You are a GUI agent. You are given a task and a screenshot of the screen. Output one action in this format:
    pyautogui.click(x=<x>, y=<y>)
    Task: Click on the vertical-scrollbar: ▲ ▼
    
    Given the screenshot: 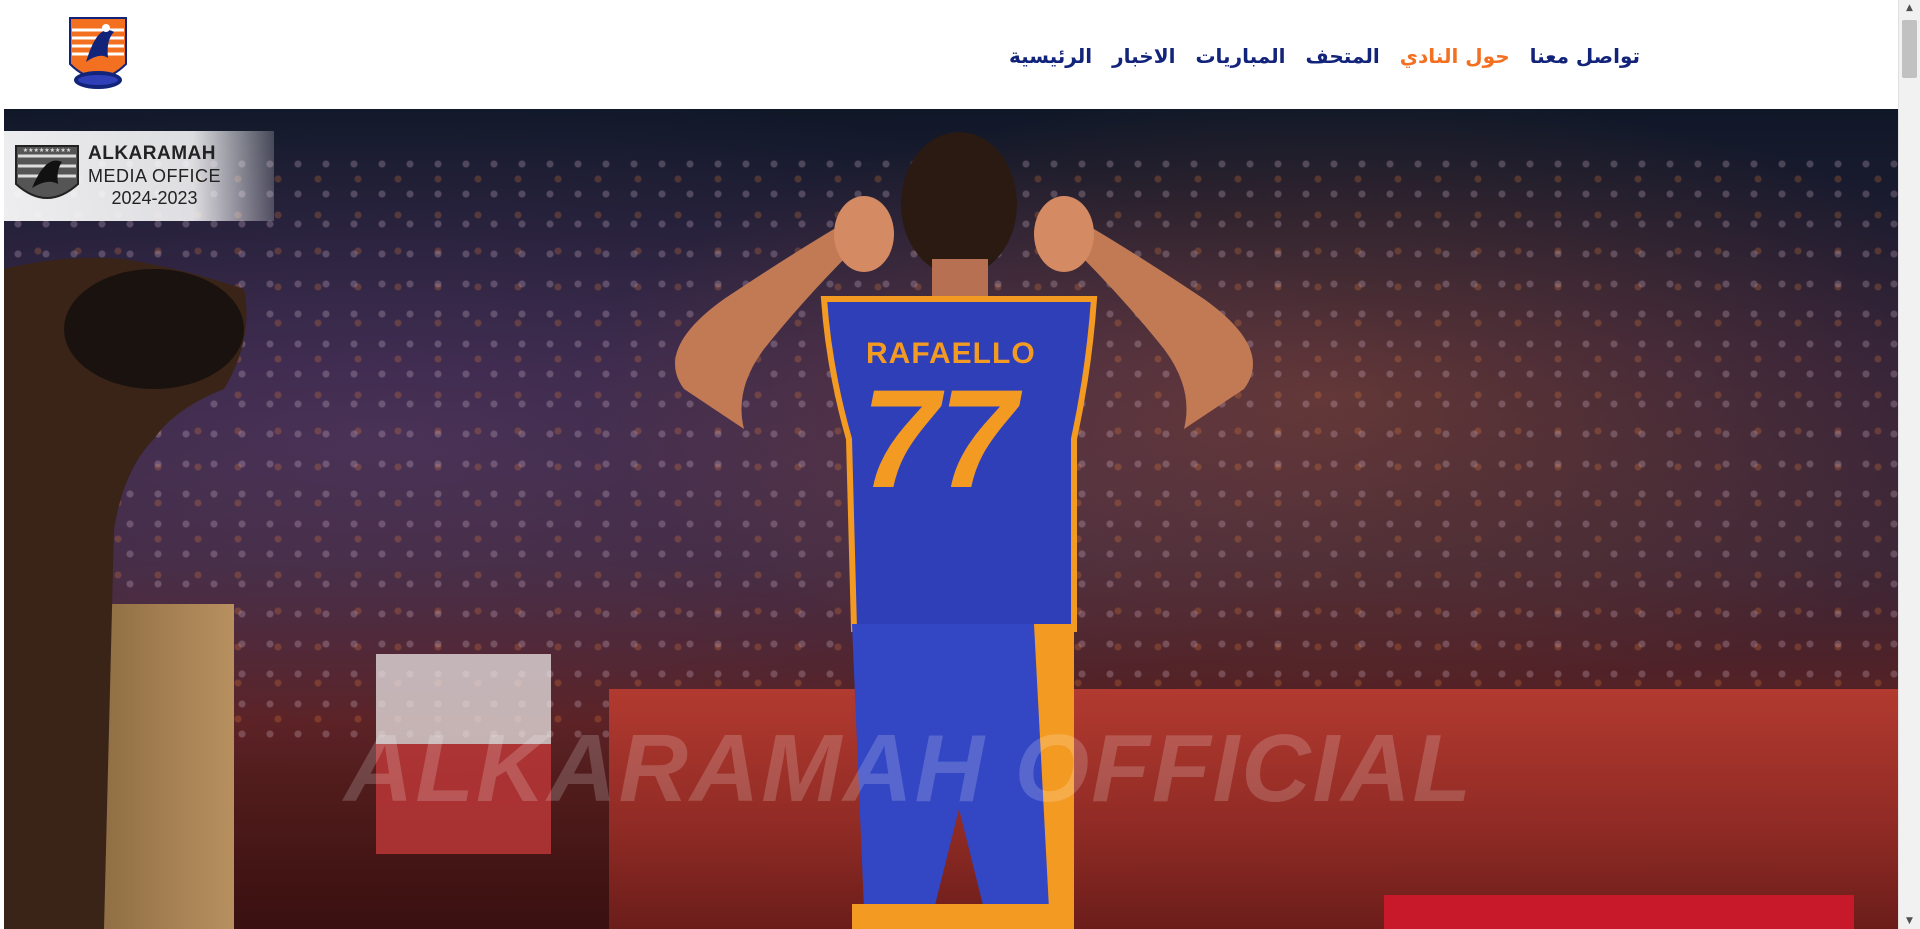 What is the action you would take?
    pyautogui.click(x=1909, y=464)
    